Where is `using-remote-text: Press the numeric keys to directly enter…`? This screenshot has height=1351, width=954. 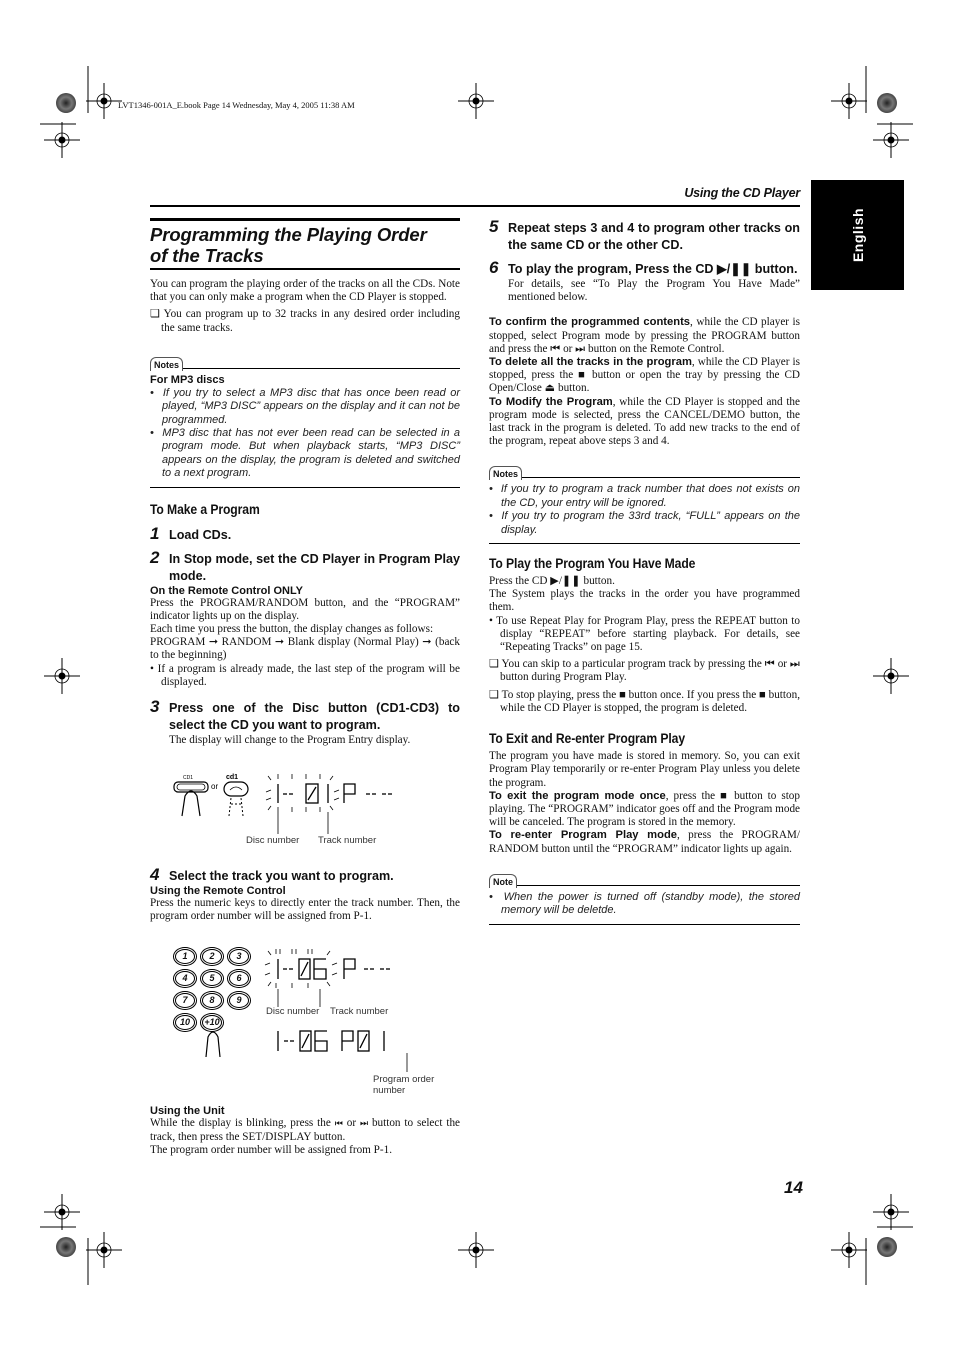
using-remote-text: Press the numeric keys to directly enter… is located at coordinates (305, 910).